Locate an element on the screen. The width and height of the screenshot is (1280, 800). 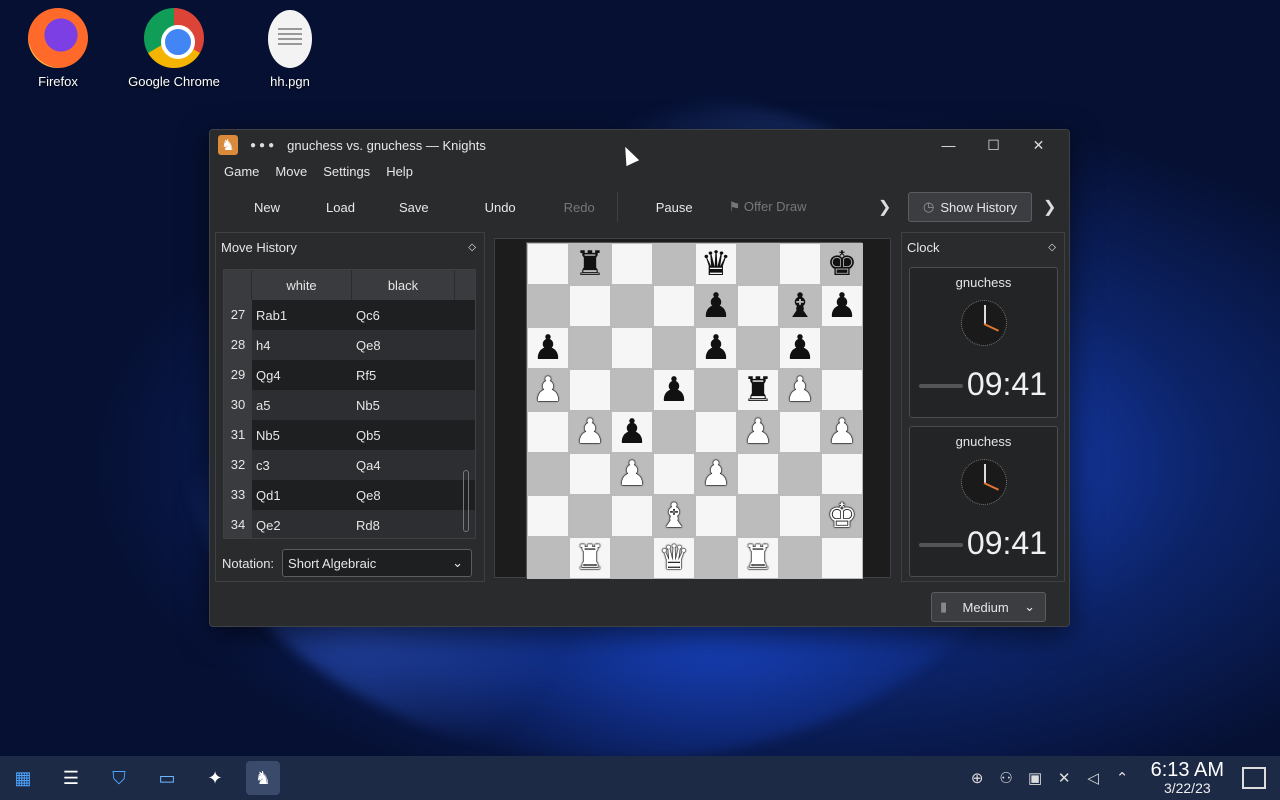
table-row: 29 Qg4 Rf5 is located at coordinates (349, 375).